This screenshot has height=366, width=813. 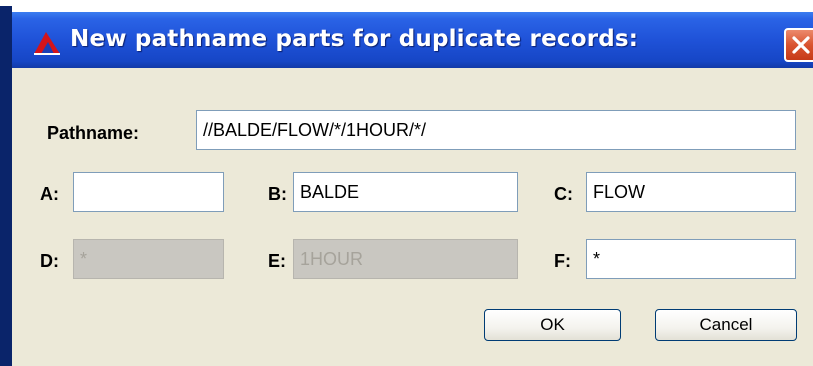 I want to click on part-d-field: *, so click(x=148, y=259).